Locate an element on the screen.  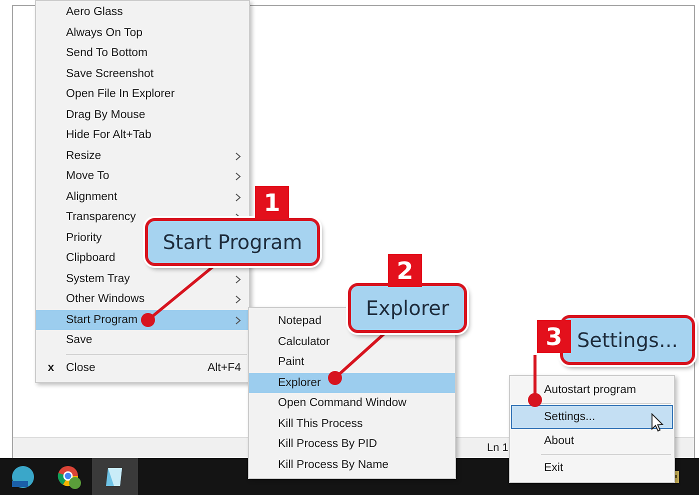
menu-item: Kill Process By PID is located at coordinates (352, 444).